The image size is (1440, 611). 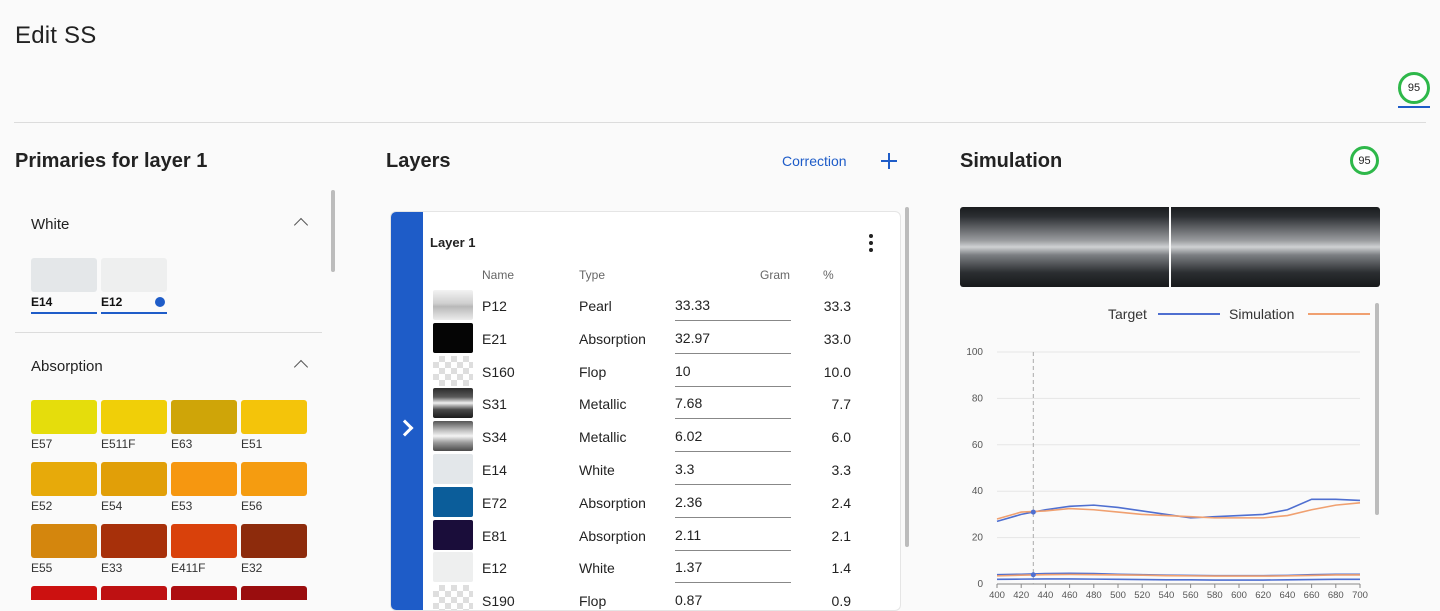 I want to click on simulation-preview, so click(x=1170, y=247).